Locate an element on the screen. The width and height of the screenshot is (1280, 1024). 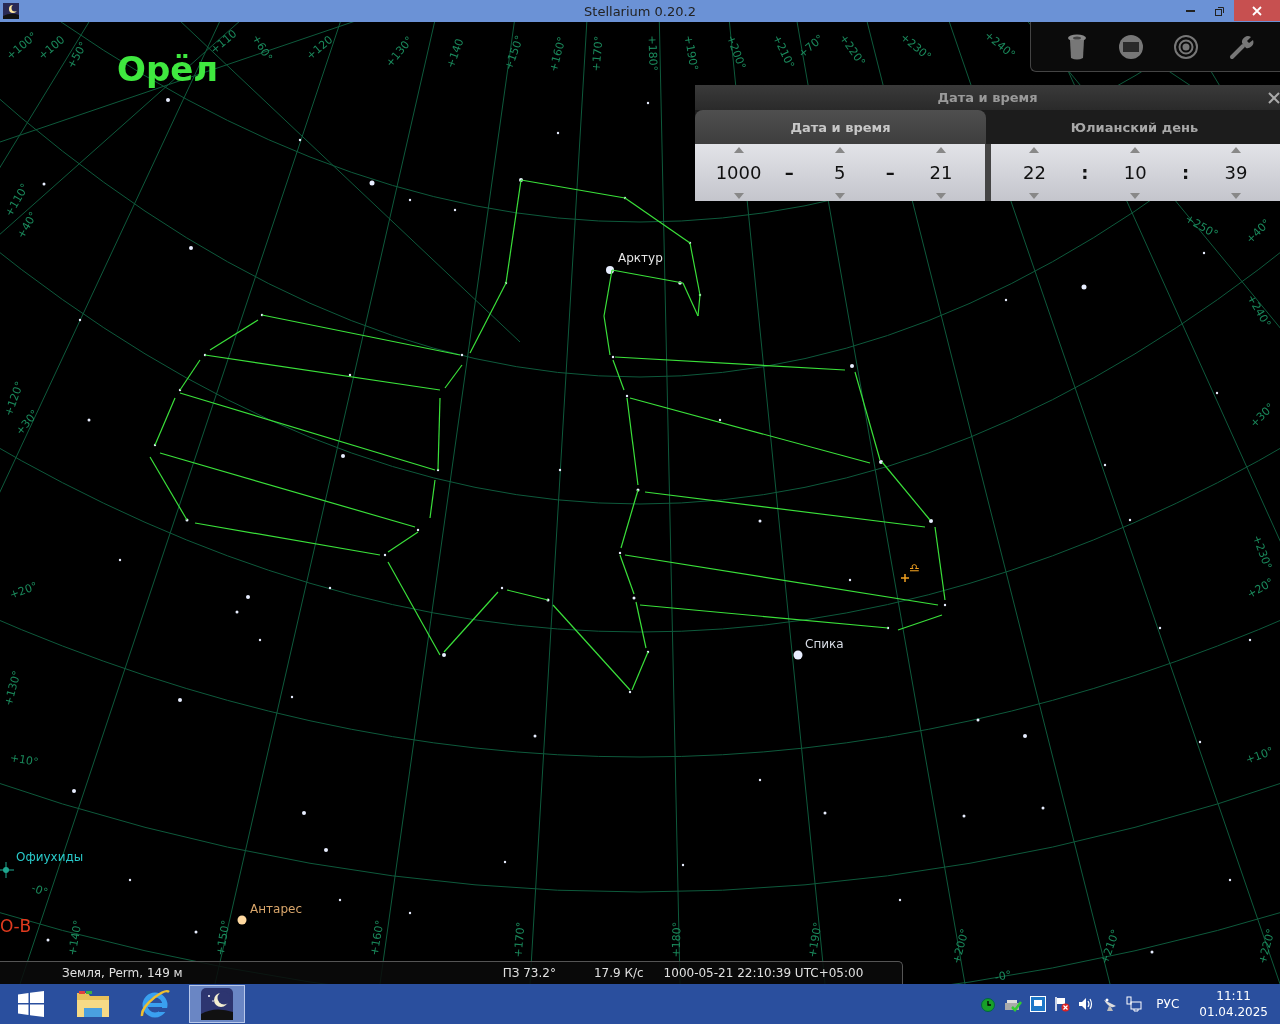
screen-icon is located at coordinates (1130, 46).